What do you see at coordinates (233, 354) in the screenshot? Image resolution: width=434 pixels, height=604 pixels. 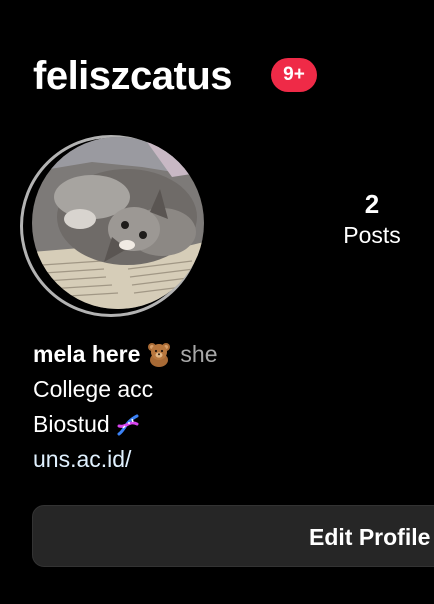 I see `bio-name-line: mela here she` at bounding box center [233, 354].